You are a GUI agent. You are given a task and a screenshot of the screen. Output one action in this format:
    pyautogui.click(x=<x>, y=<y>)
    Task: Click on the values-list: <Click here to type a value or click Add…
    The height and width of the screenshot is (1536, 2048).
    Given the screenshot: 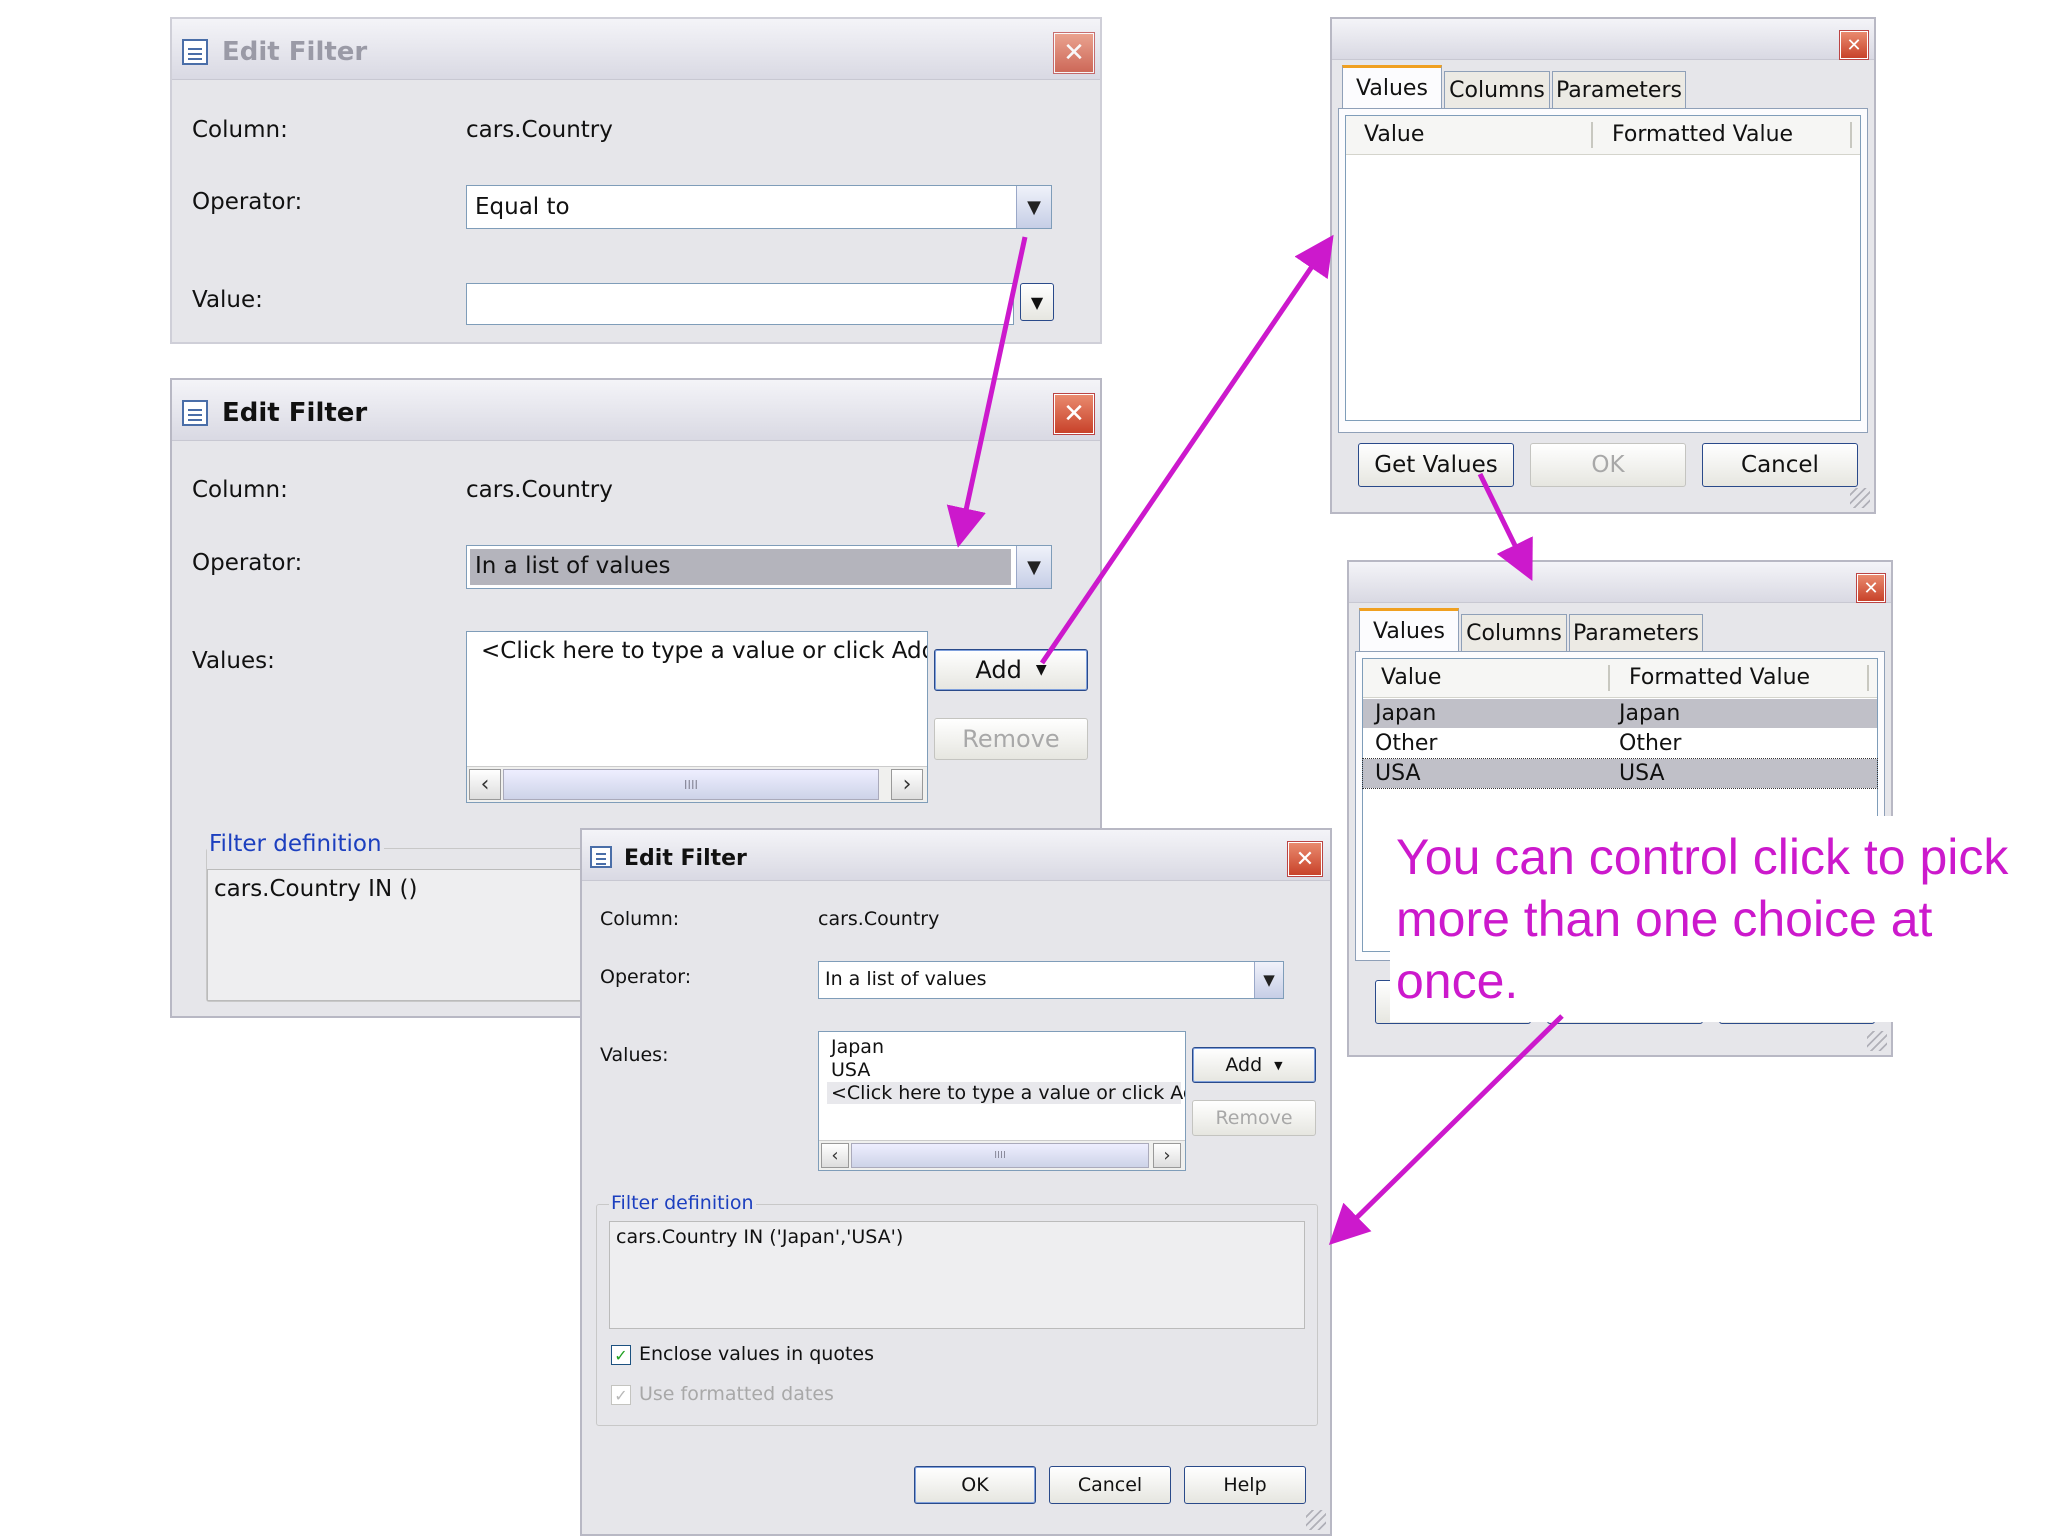 What is the action you would take?
    pyautogui.click(x=697, y=717)
    